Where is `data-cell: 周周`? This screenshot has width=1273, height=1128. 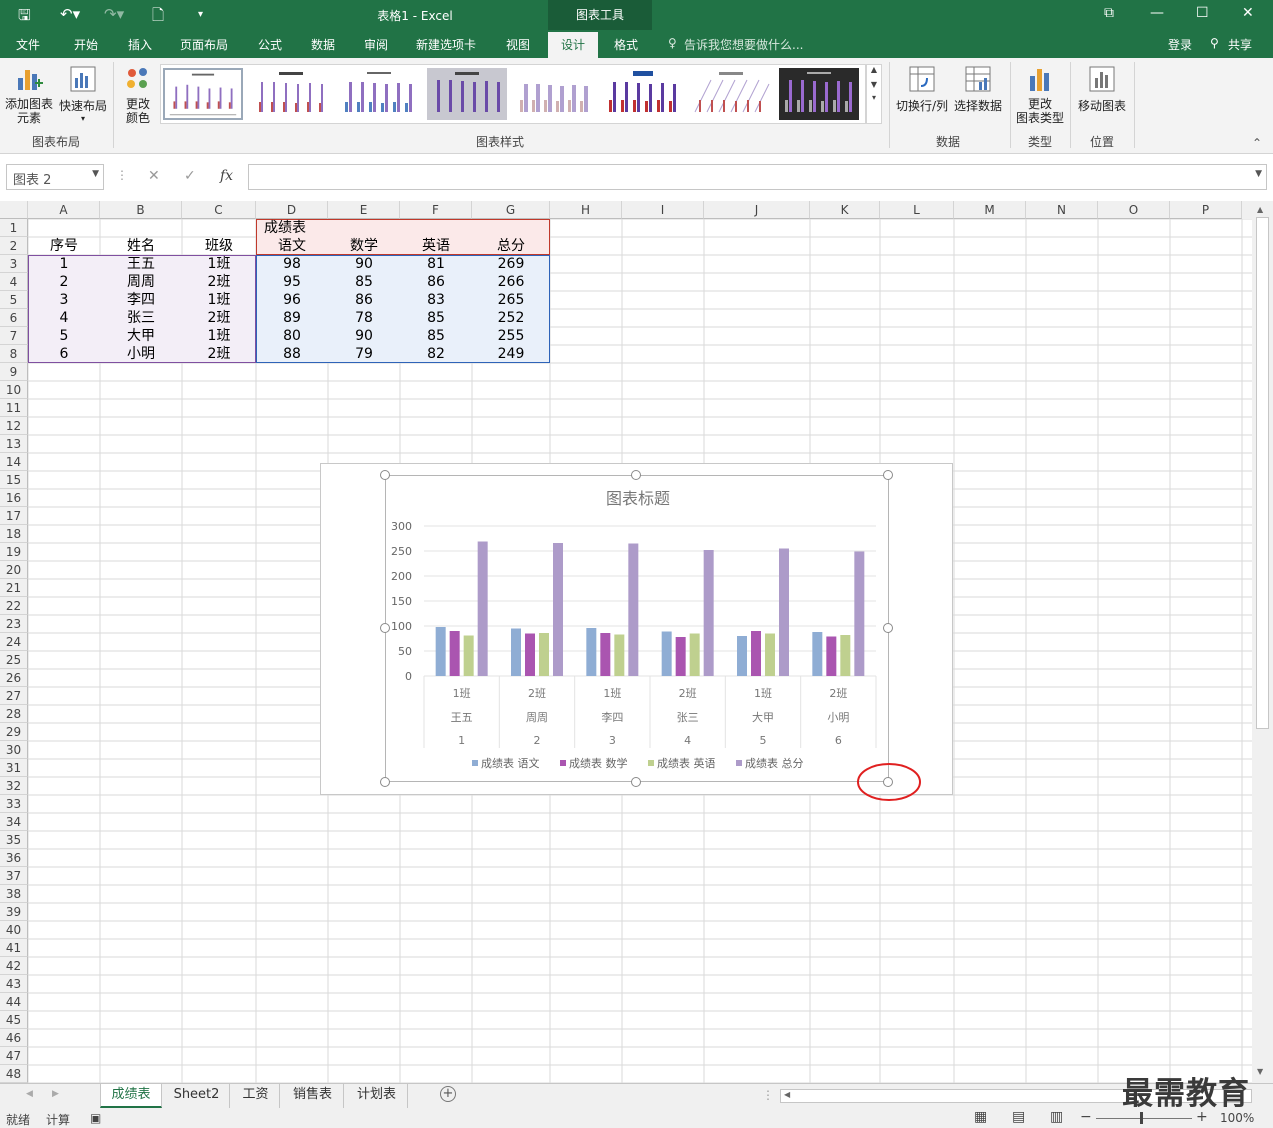 data-cell: 周周 is located at coordinates (141, 282).